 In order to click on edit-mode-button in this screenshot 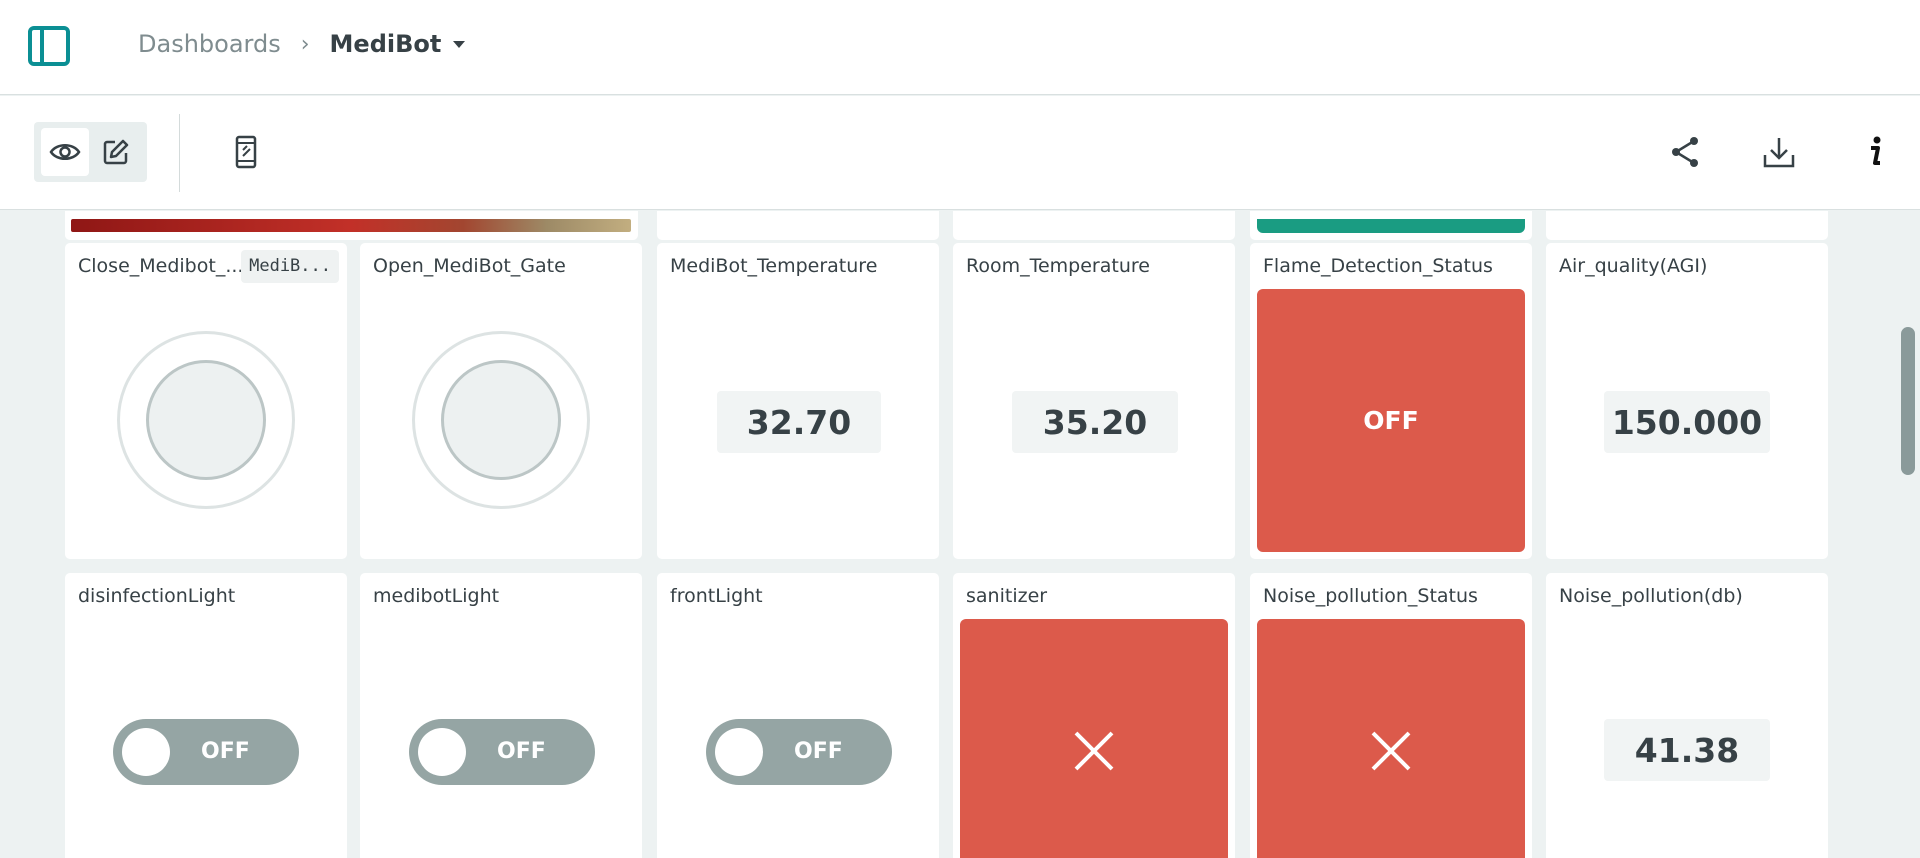, I will do `click(116, 152)`.